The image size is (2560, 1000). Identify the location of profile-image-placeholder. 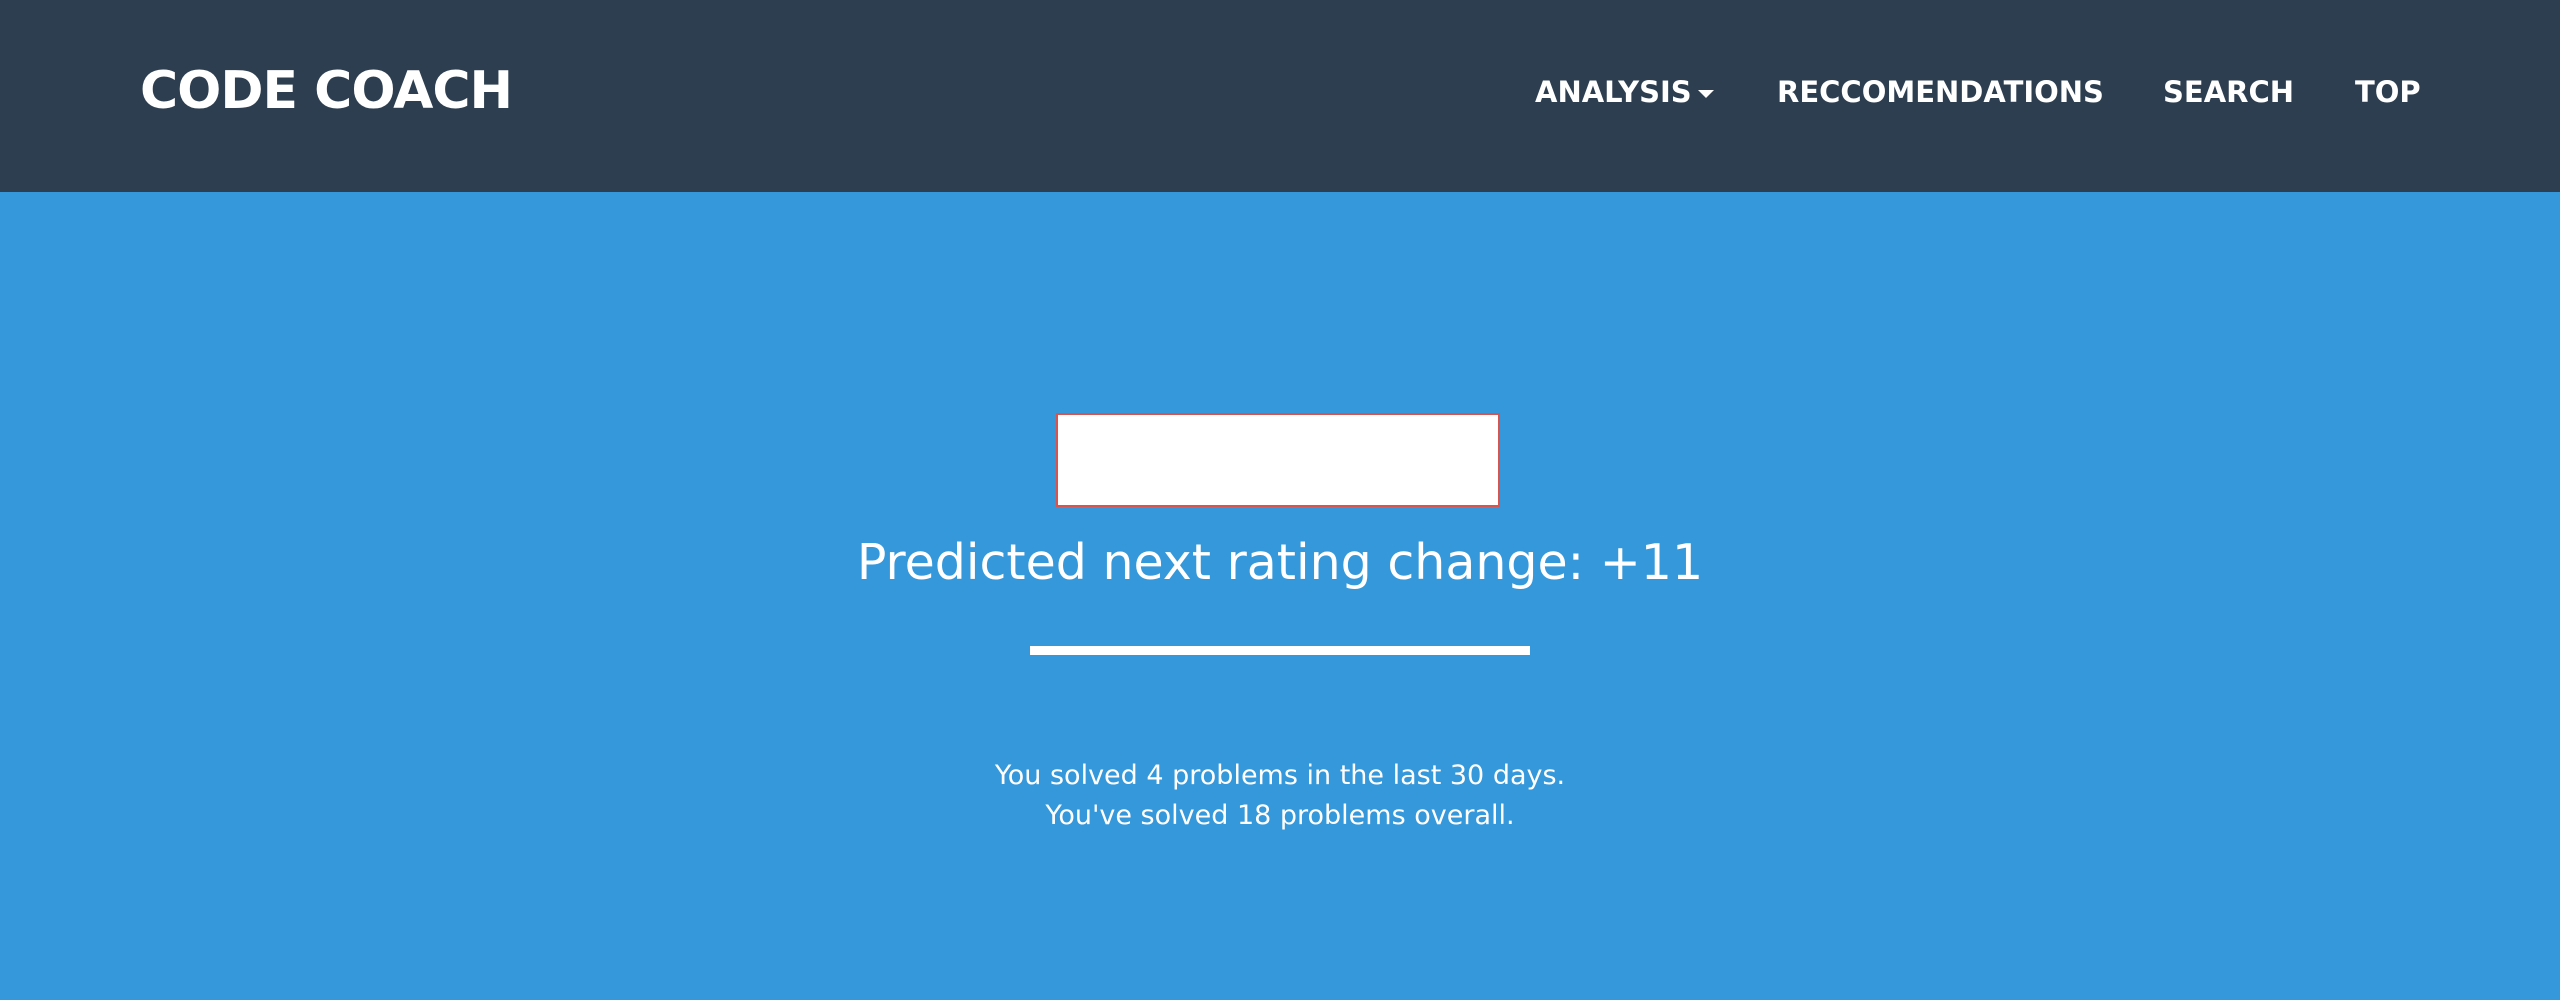
(1278, 460).